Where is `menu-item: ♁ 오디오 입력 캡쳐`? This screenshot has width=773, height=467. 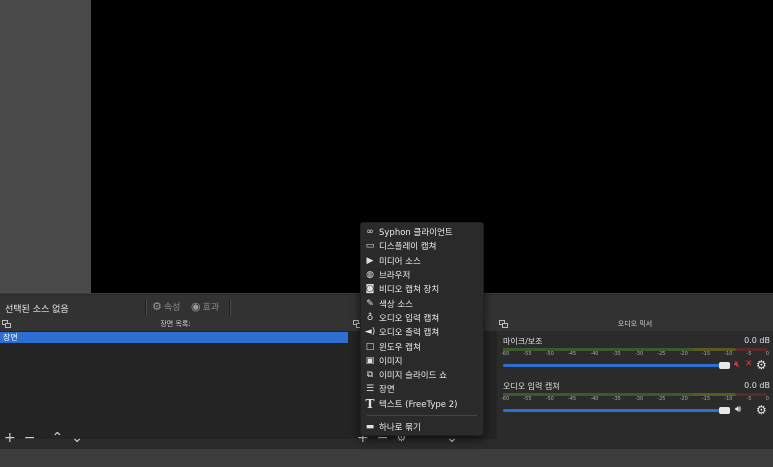 menu-item: ♁ 오디오 입력 캡쳐 is located at coordinates (422, 318).